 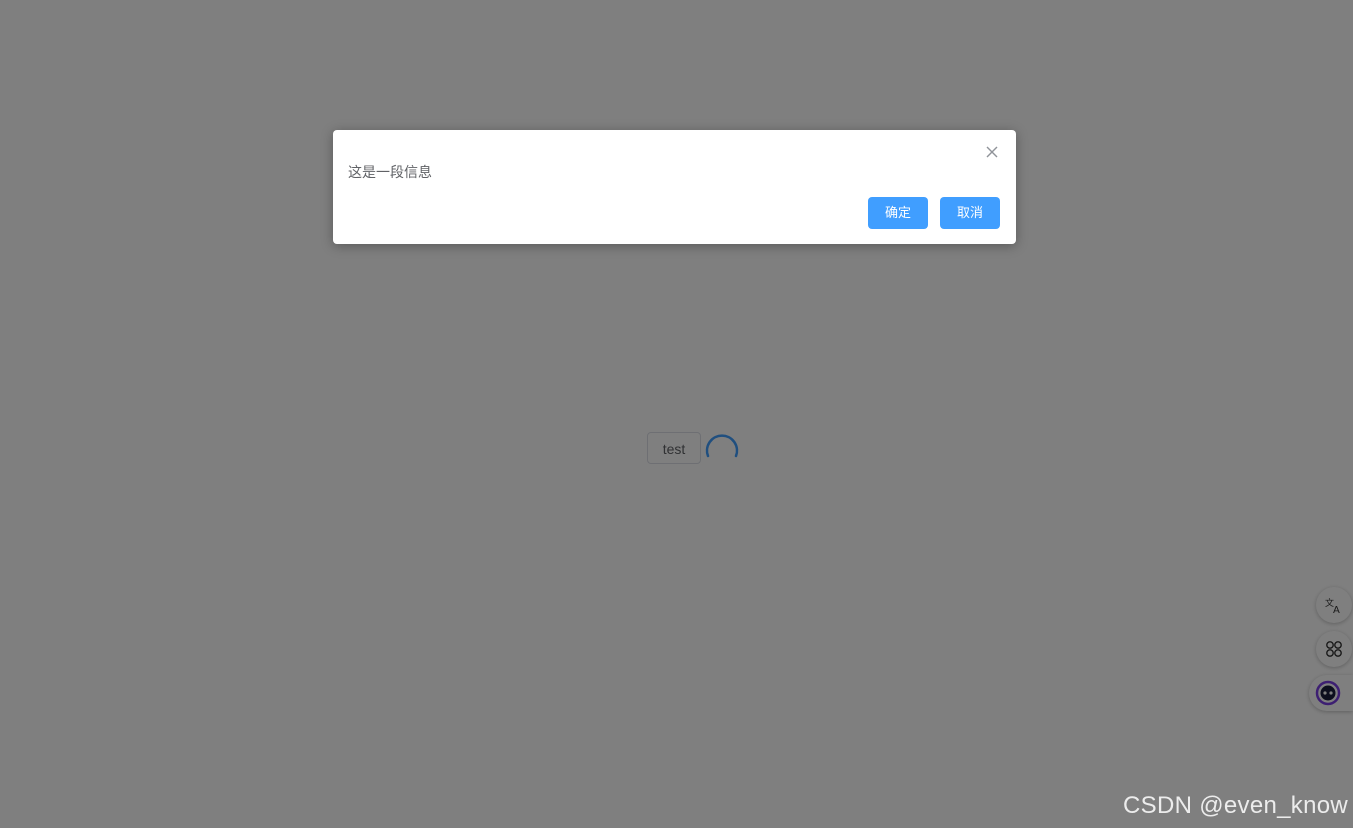 What do you see at coordinates (970, 213) in the screenshot?
I see `cancel-button: 取消` at bounding box center [970, 213].